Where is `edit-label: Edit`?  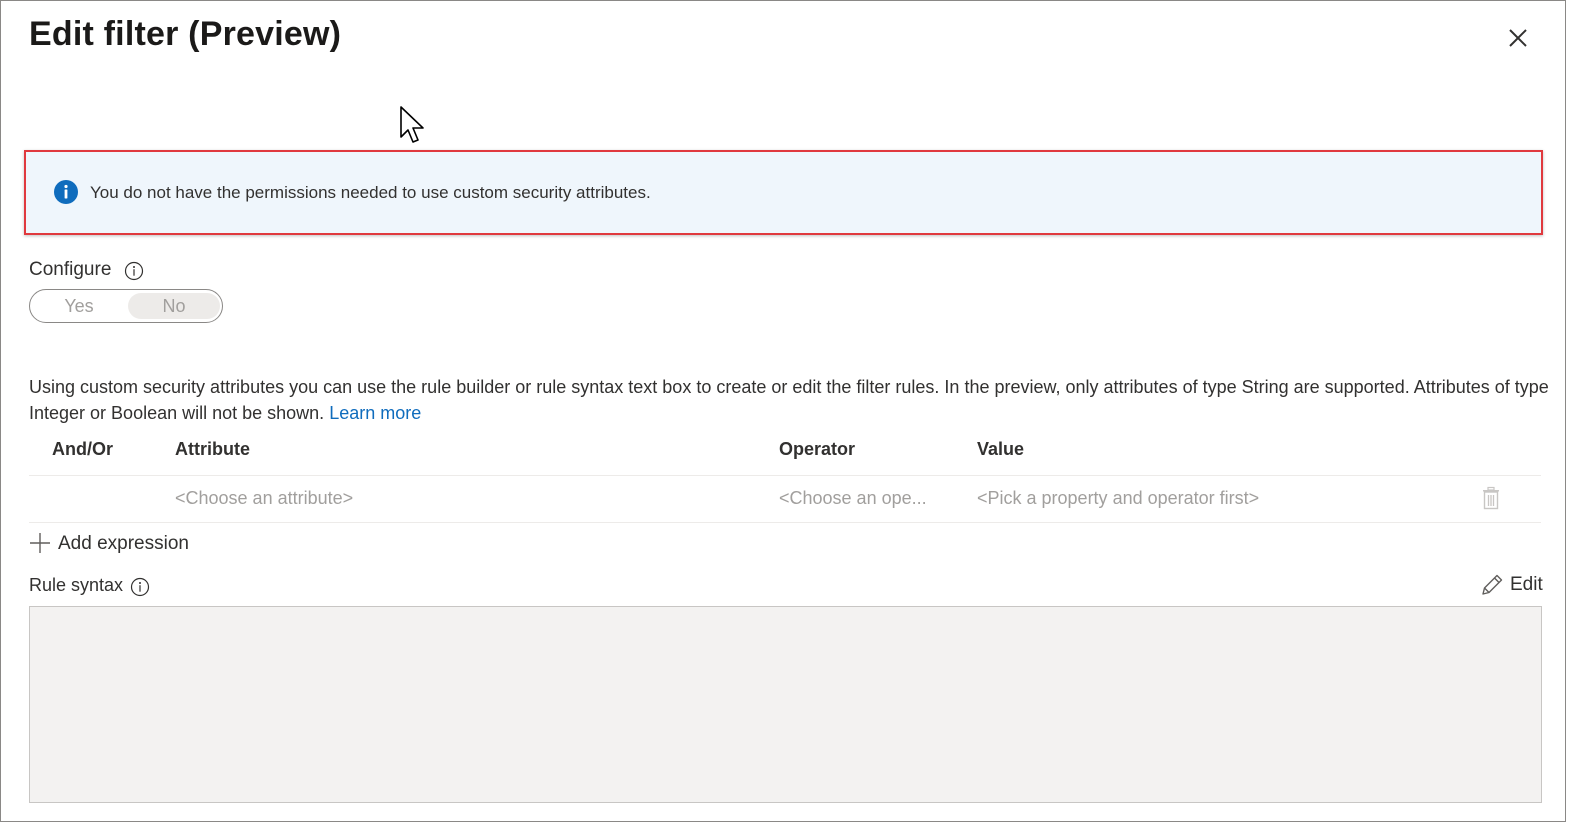 edit-label: Edit is located at coordinates (1526, 584).